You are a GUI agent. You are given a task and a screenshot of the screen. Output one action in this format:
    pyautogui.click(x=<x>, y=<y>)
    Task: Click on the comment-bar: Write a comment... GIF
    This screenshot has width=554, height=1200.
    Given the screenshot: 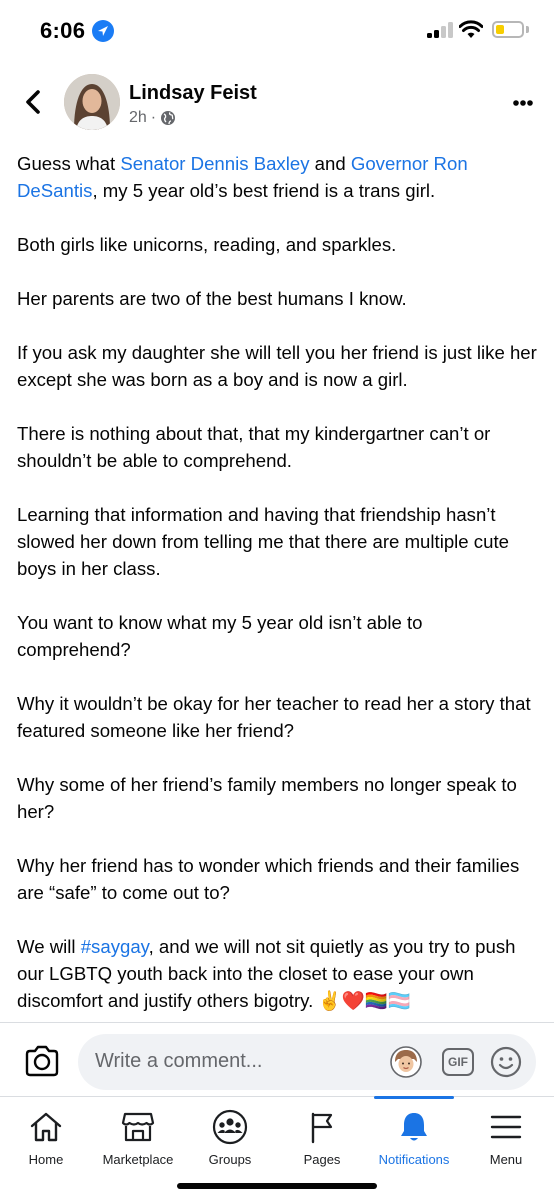 What is the action you would take?
    pyautogui.click(x=277, y=1060)
    